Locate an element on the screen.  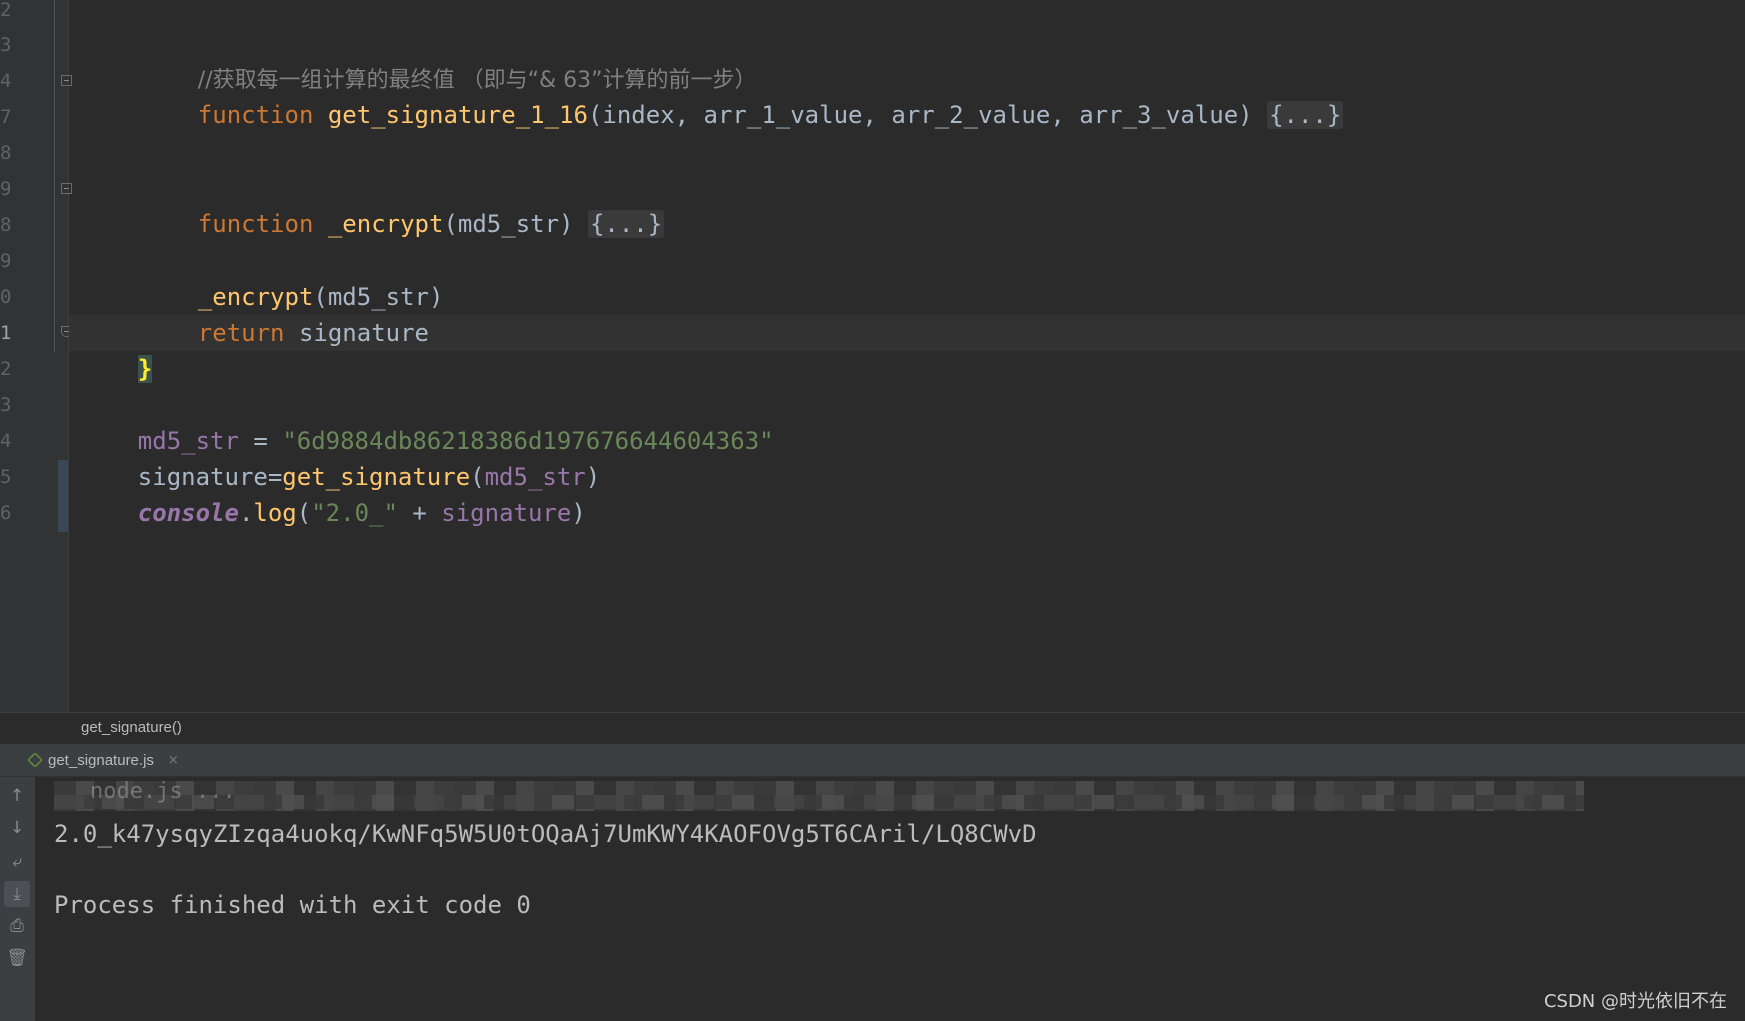
code-line: _encrypt(md5_str) is located at coordinates (292, 277).